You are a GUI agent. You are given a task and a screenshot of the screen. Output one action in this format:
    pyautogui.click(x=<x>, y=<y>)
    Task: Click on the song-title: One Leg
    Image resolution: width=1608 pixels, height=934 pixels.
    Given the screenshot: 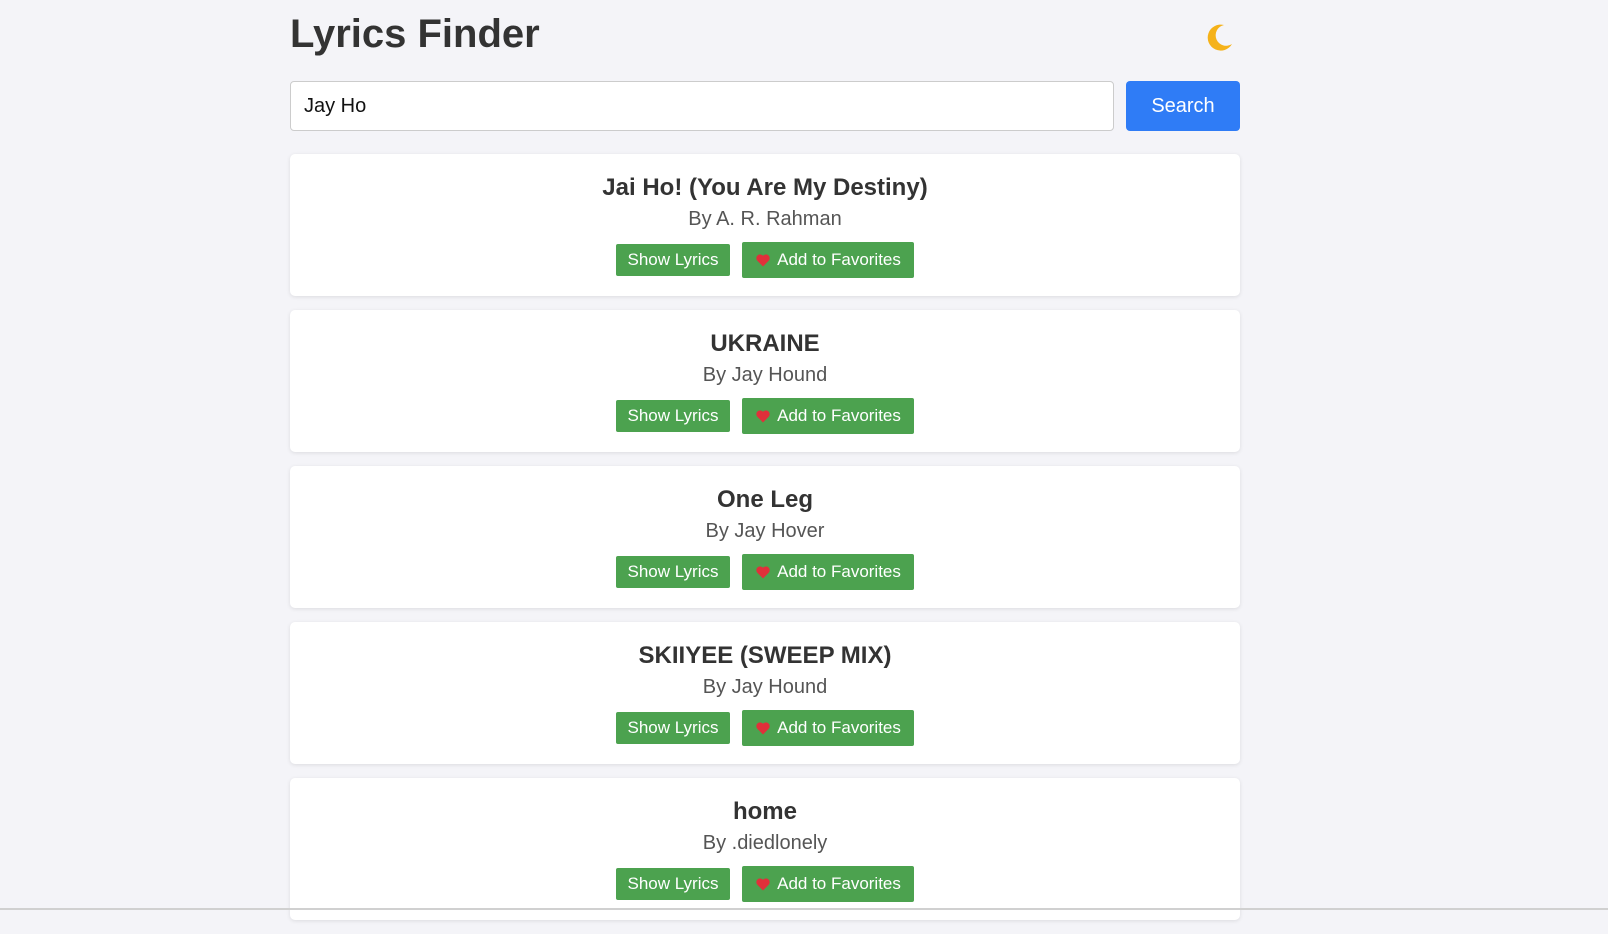 What is the action you would take?
    pyautogui.click(x=764, y=499)
    